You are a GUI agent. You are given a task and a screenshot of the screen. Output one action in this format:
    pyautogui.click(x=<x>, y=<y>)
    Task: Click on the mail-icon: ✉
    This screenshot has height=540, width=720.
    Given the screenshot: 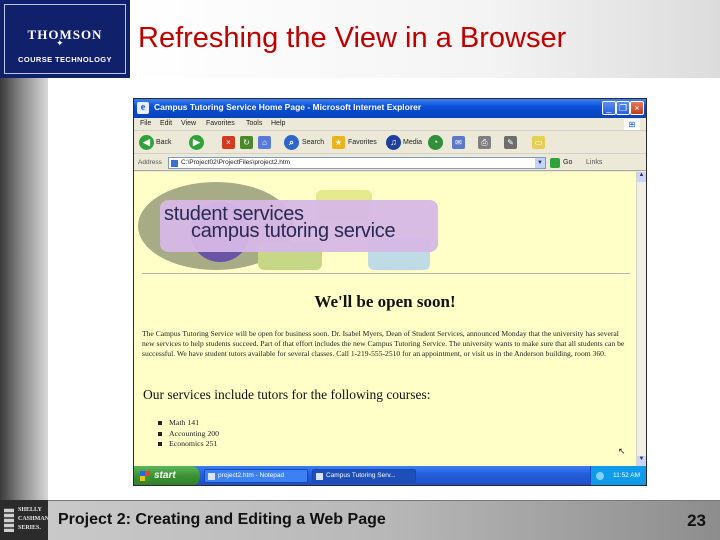 What is the action you would take?
    pyautogui.click(x=458, y=142)
    